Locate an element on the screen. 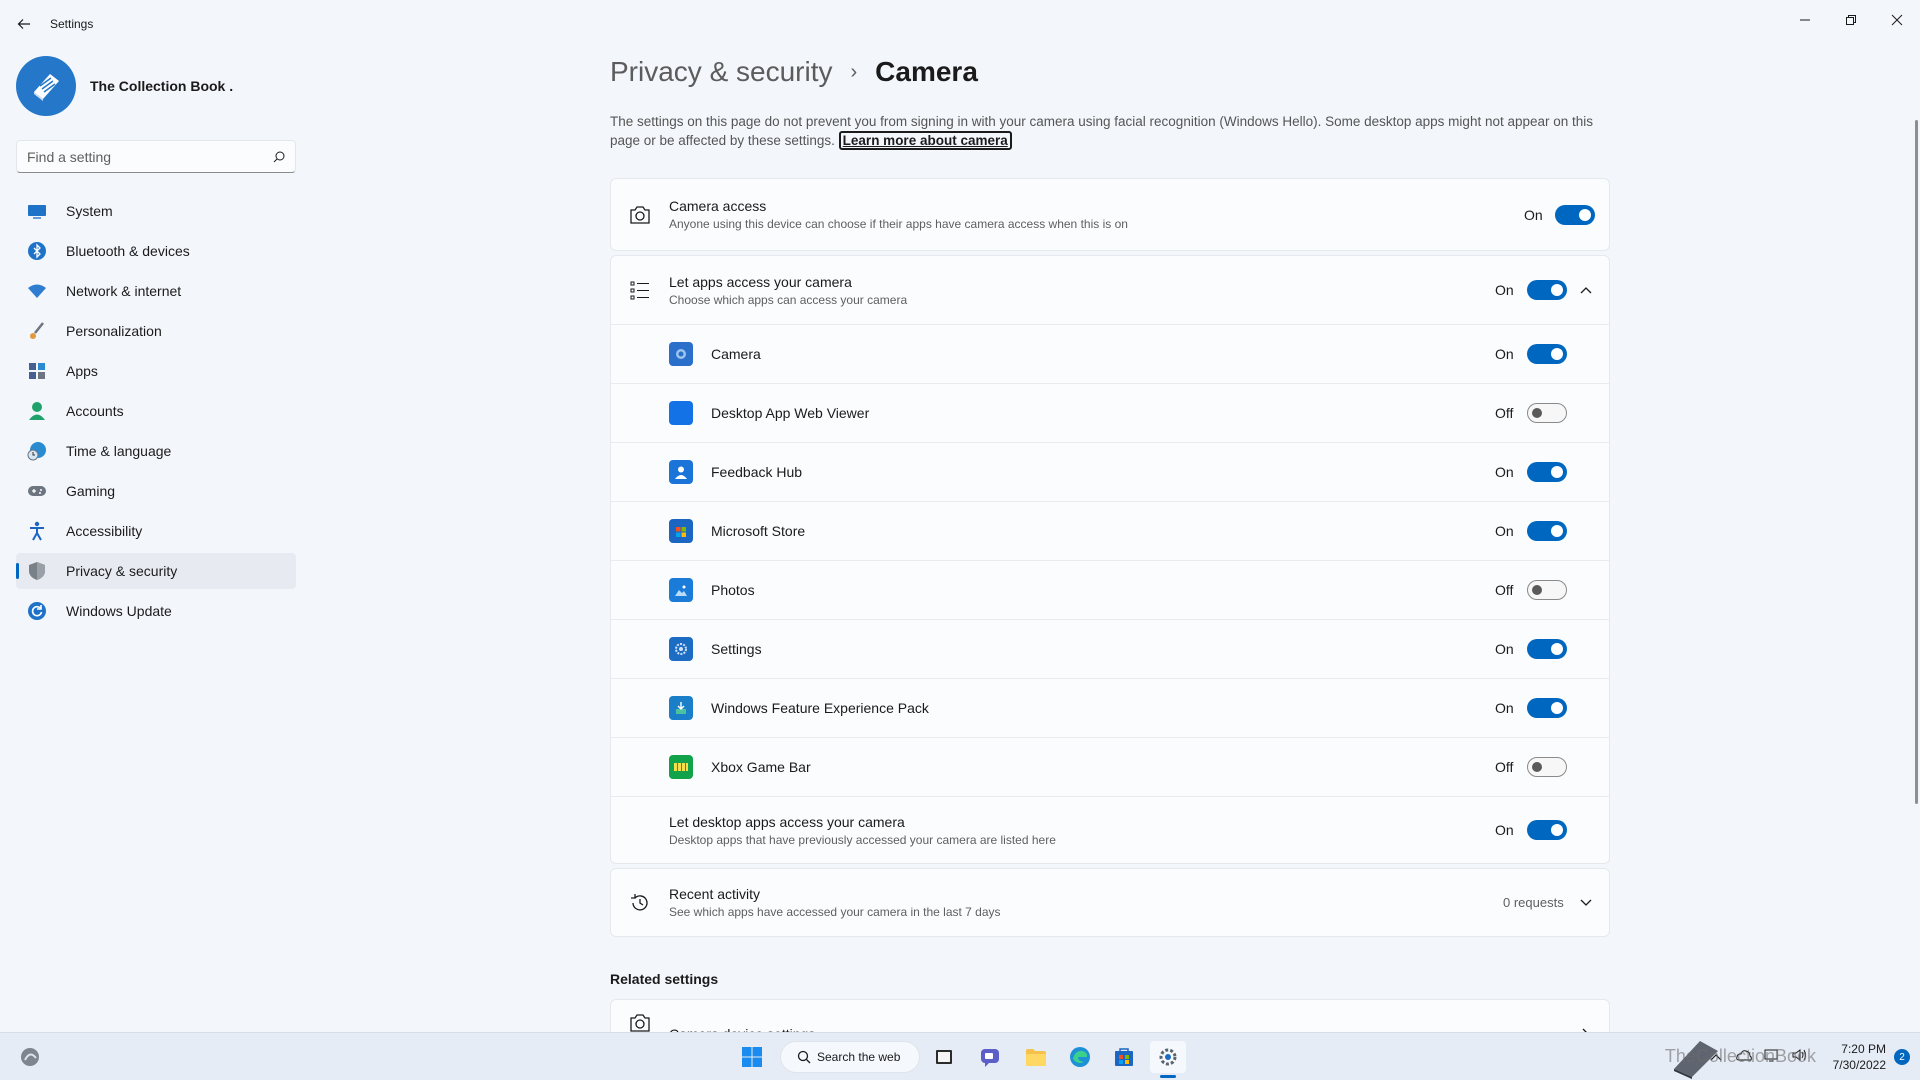 This screenshot has height=1080, width=1920. app-row-camera: Camera On is located at coordinates (1110, 354).